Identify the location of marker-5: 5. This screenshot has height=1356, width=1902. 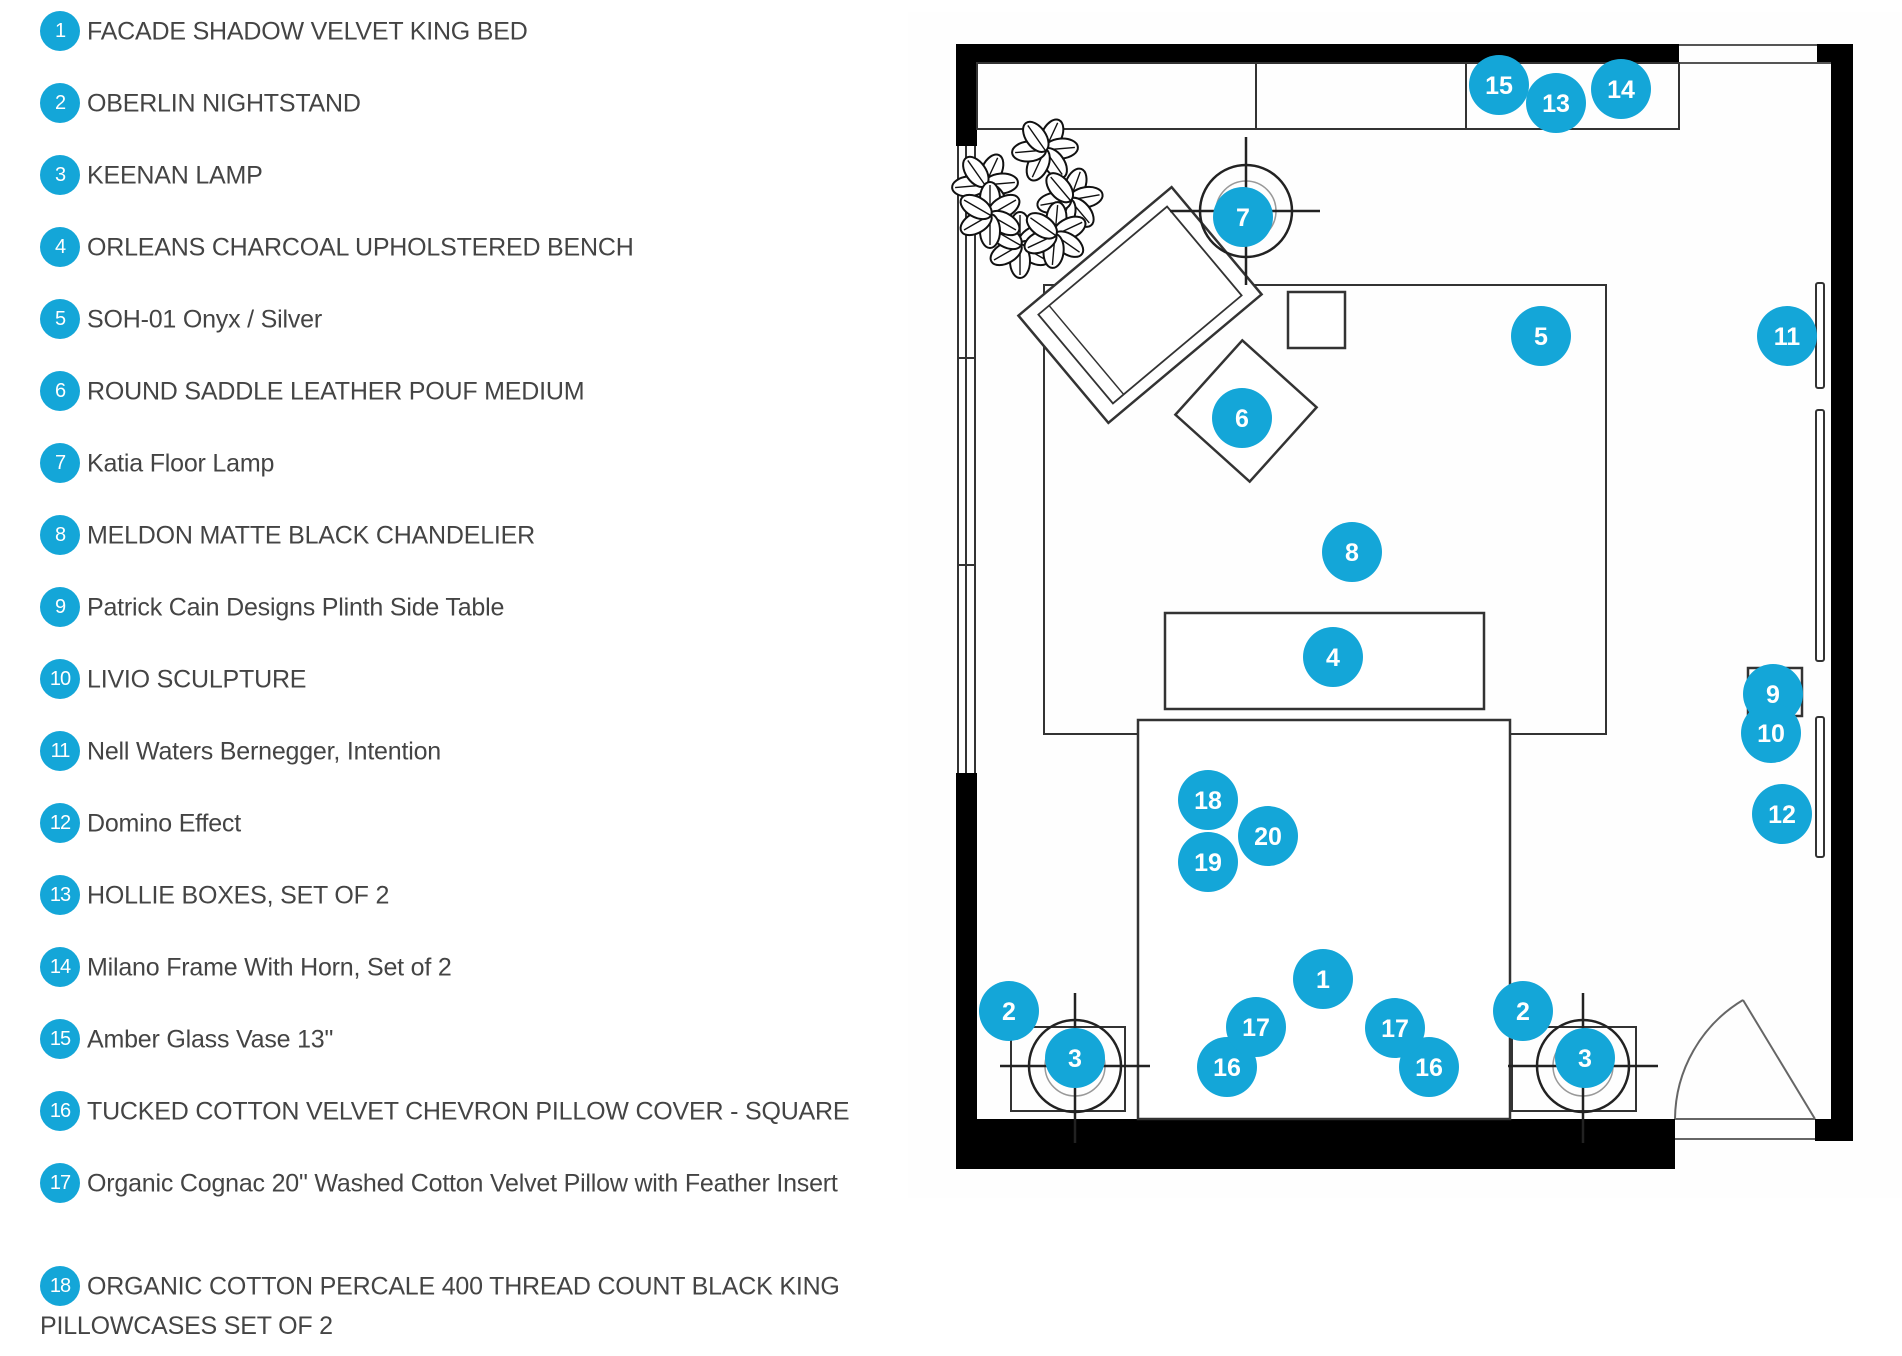
(1541, 336).